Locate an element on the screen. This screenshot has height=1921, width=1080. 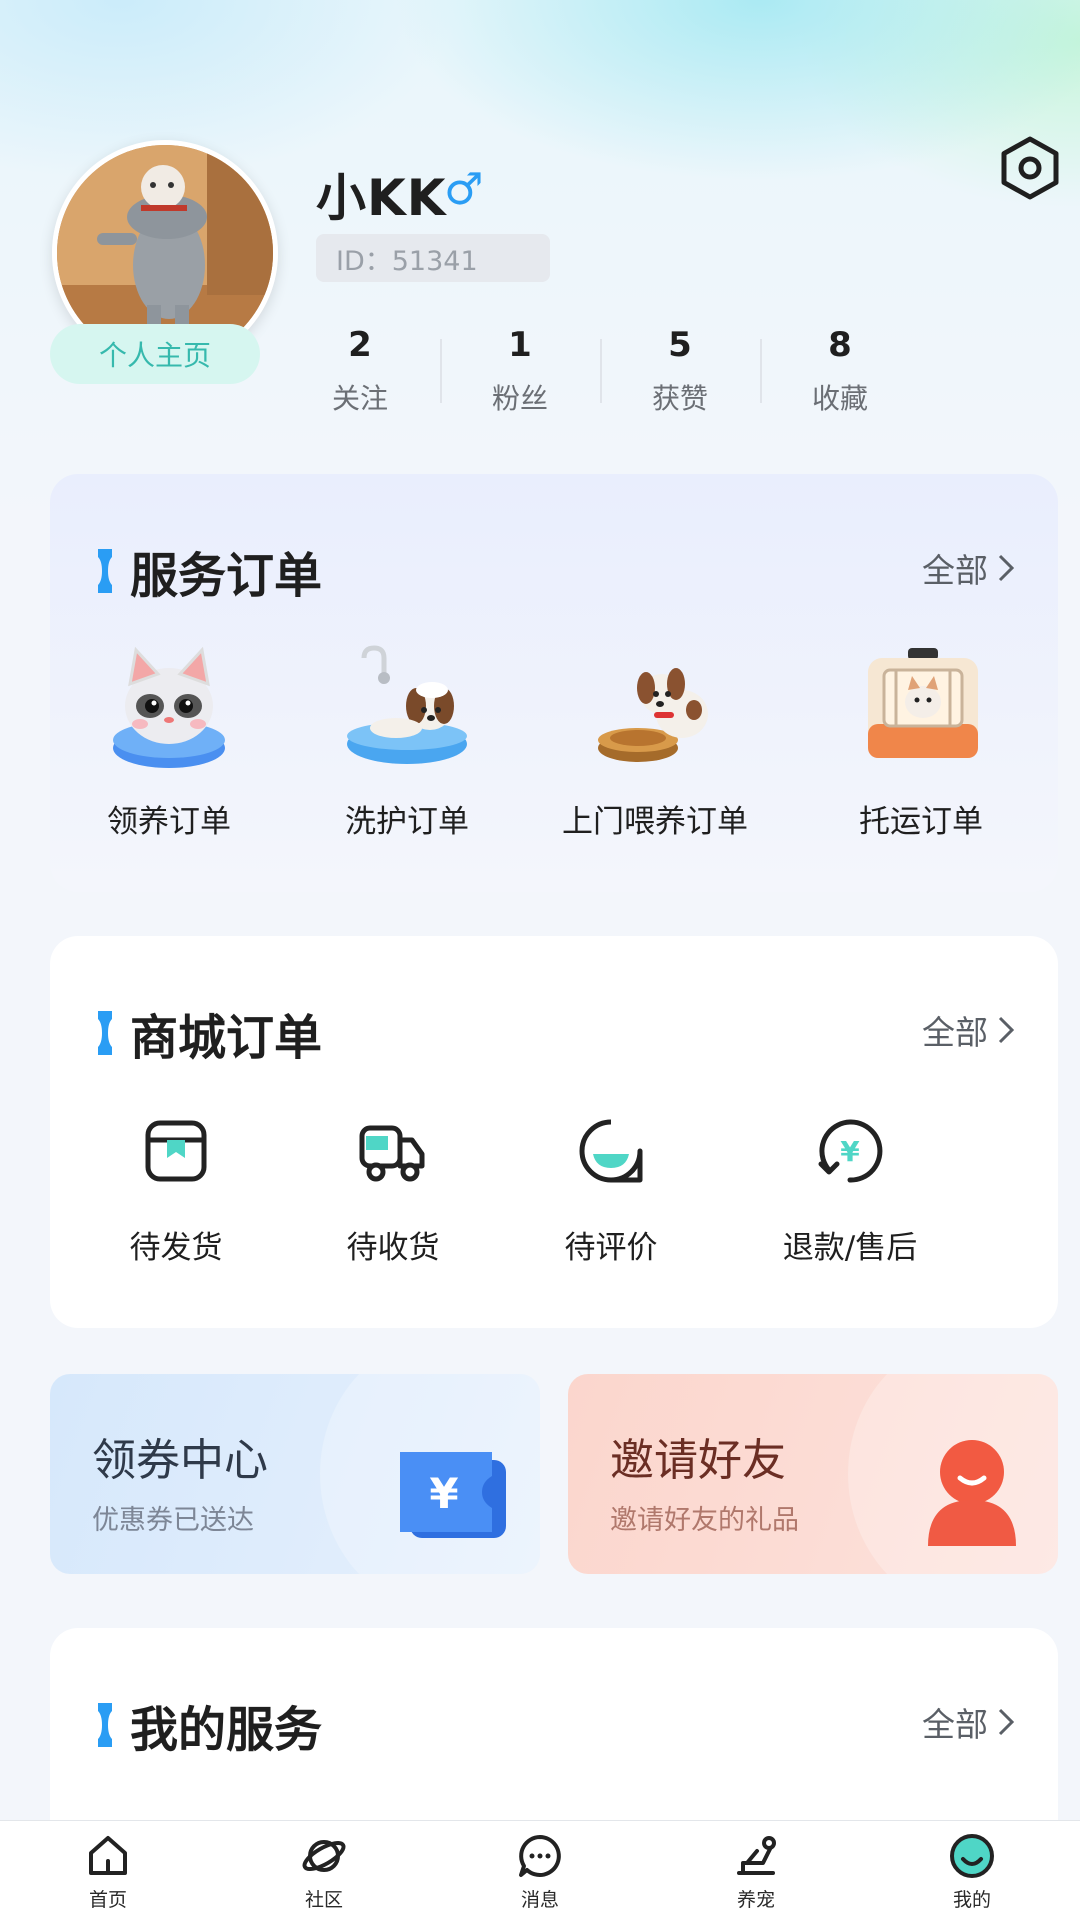
stat-favorites: 8 收藏 is located at coordinates (840, 375).